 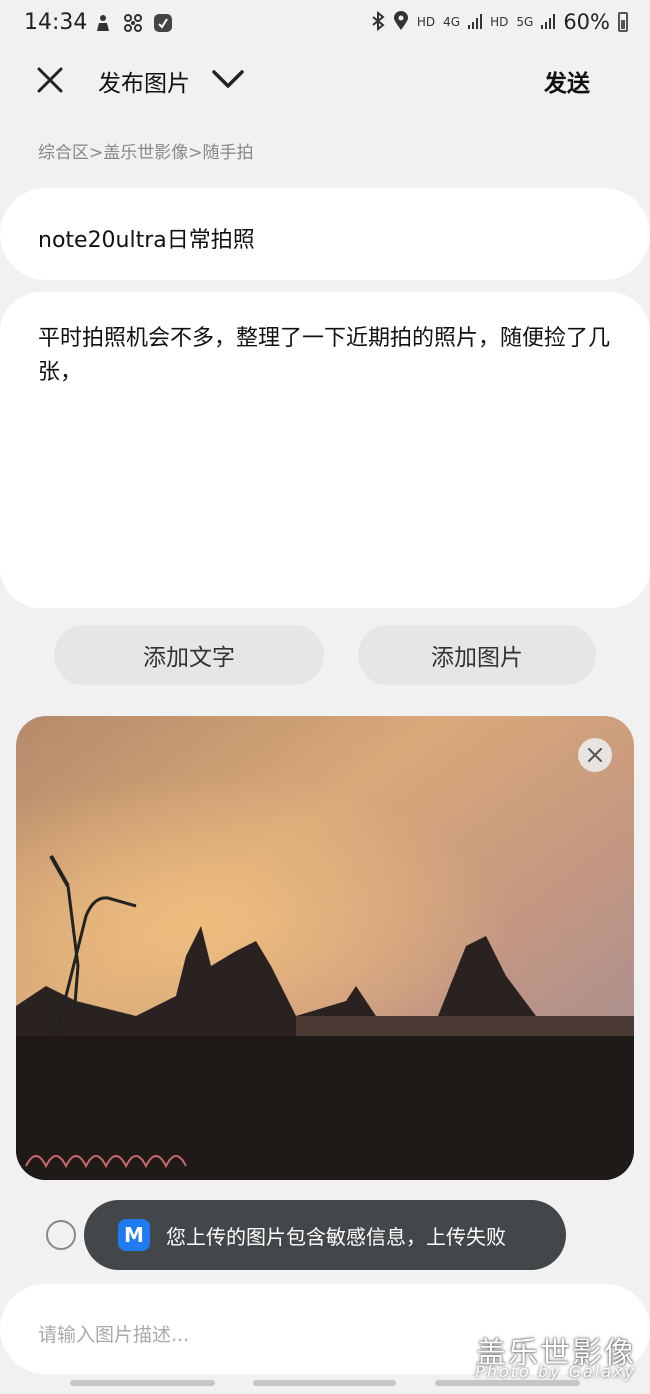 What do you see at coordinates (452, 22) in the screenshot?
I see `network-4g: 4G` at bounding box center [452, 22].